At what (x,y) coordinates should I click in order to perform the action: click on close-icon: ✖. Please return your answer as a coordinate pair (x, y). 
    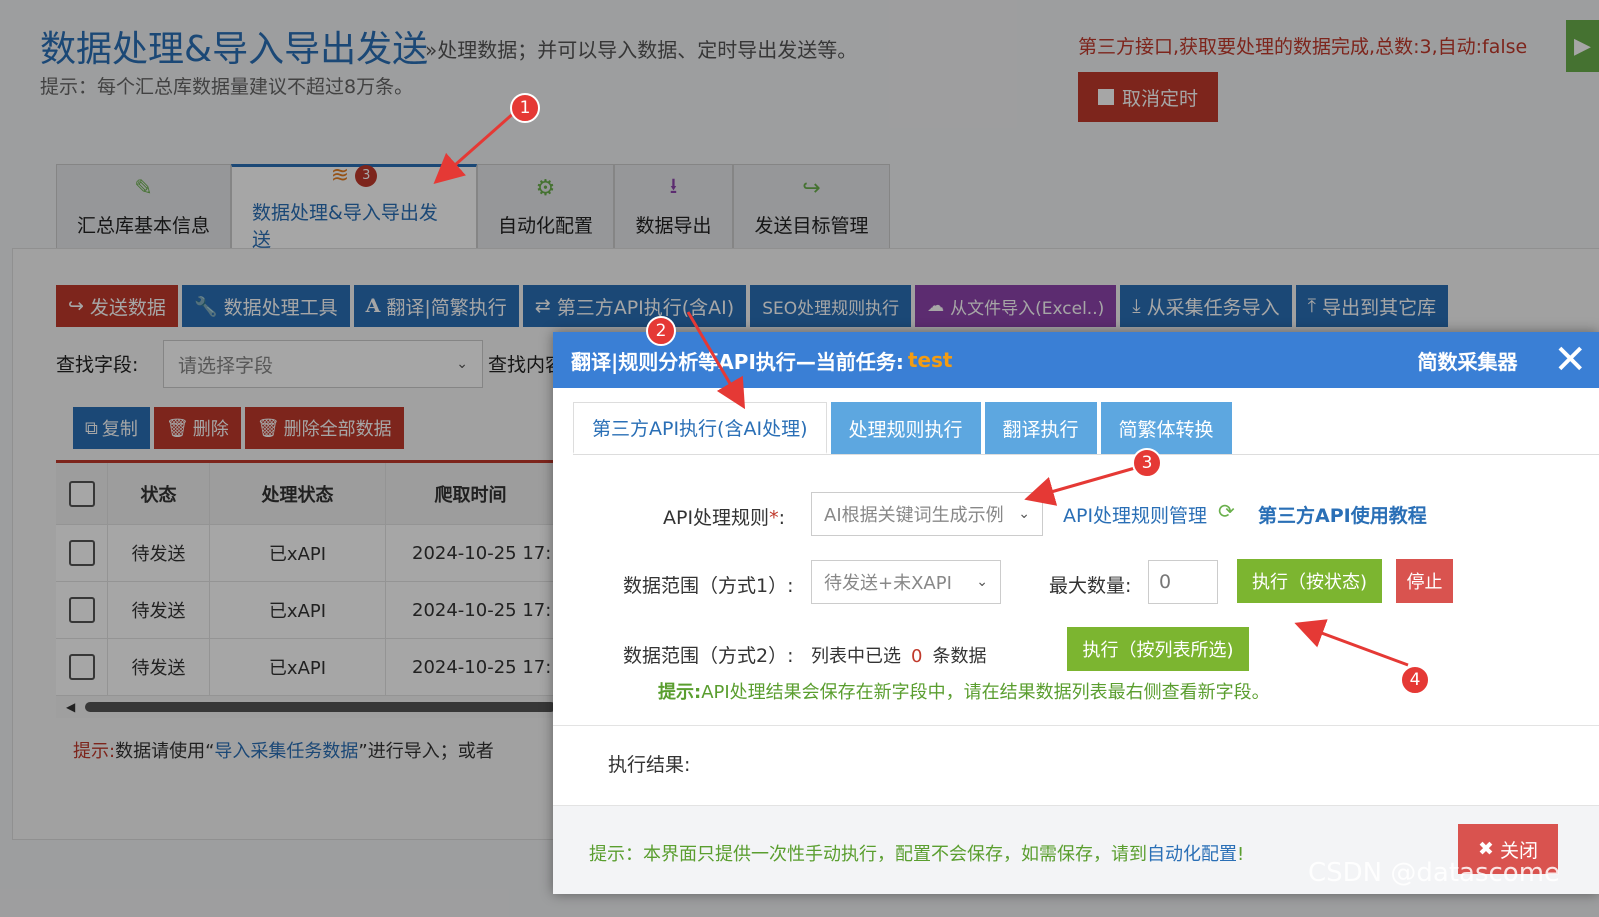
    Looking at the image, I should click on (1486, 849).